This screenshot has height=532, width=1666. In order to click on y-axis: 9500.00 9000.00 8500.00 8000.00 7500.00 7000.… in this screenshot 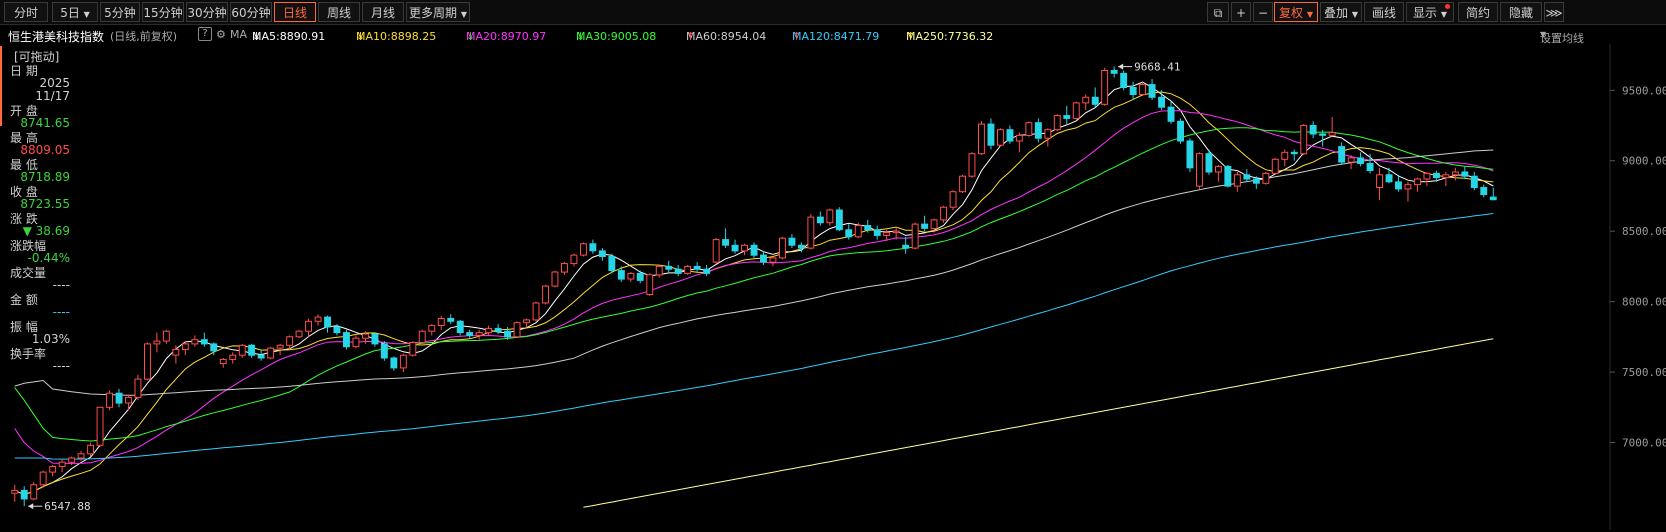, I will do `click(1638, 267)`.